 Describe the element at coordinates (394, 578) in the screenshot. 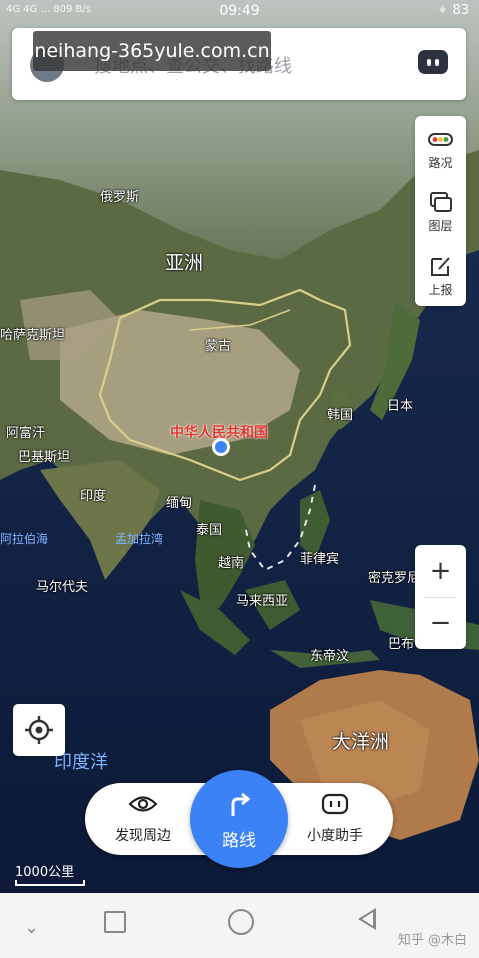

I see `label-micronesia: 密克罗尼` at that location.